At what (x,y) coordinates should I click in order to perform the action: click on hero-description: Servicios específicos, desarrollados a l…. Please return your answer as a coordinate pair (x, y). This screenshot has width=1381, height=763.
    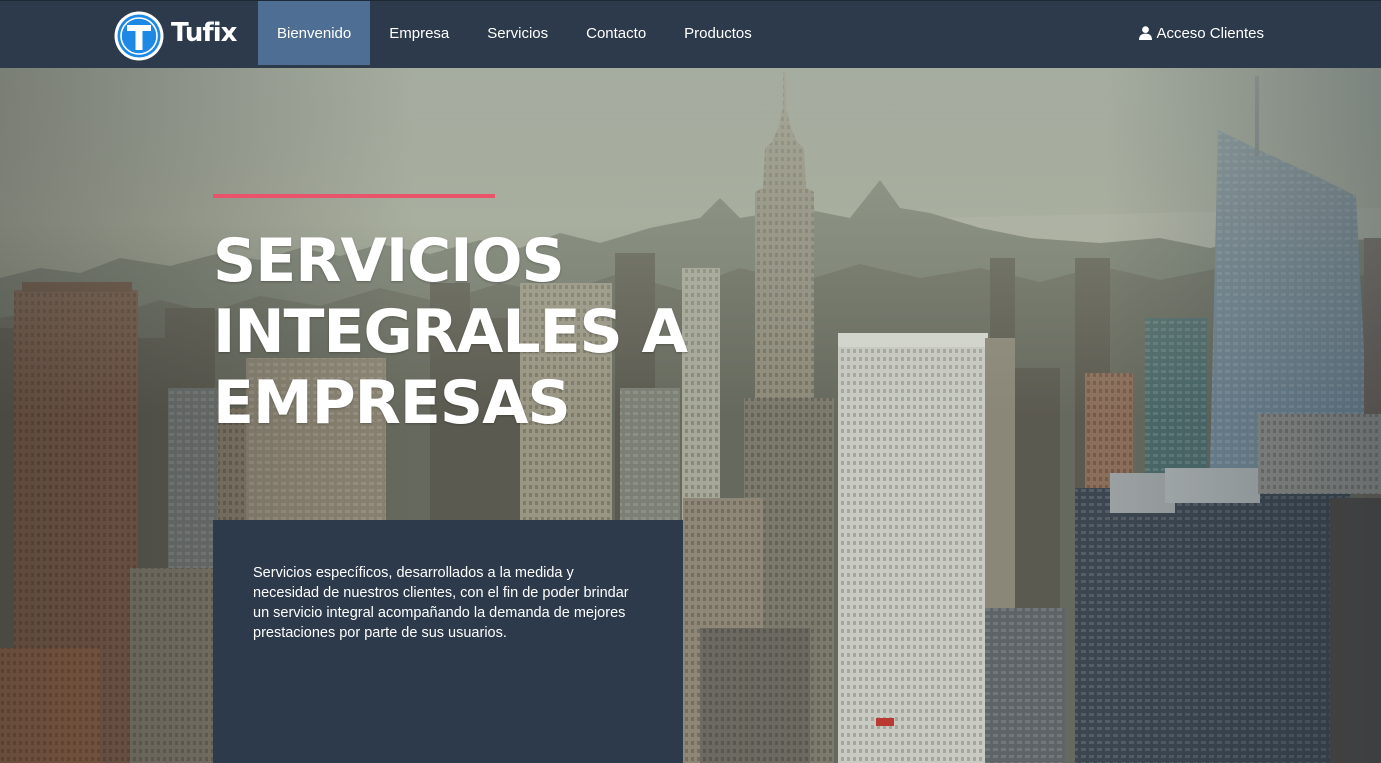
    Looking at the image, I should click on (441, 603).